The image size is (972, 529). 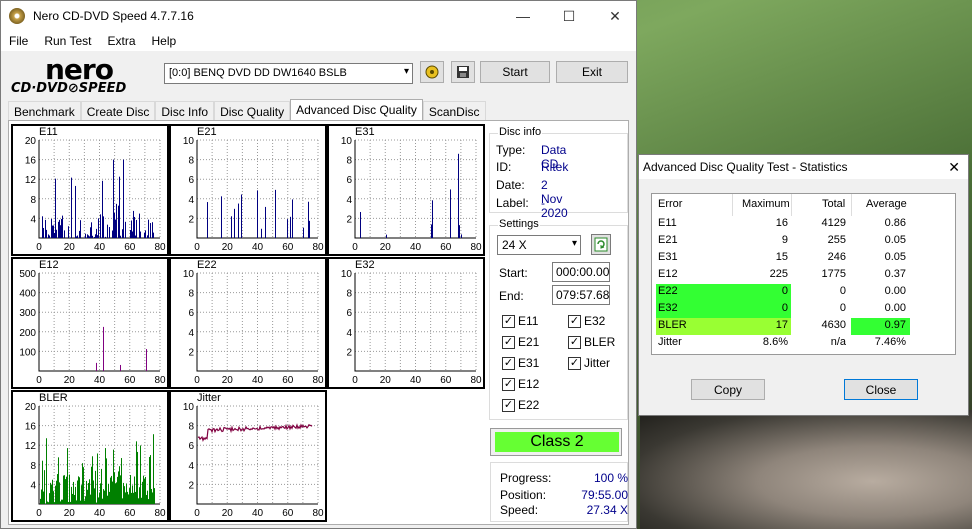 What do you see at coordinates (581, 295) in the screenshot?
I see `end-time-input: 079:57.68` at bounding box center [581, 295].